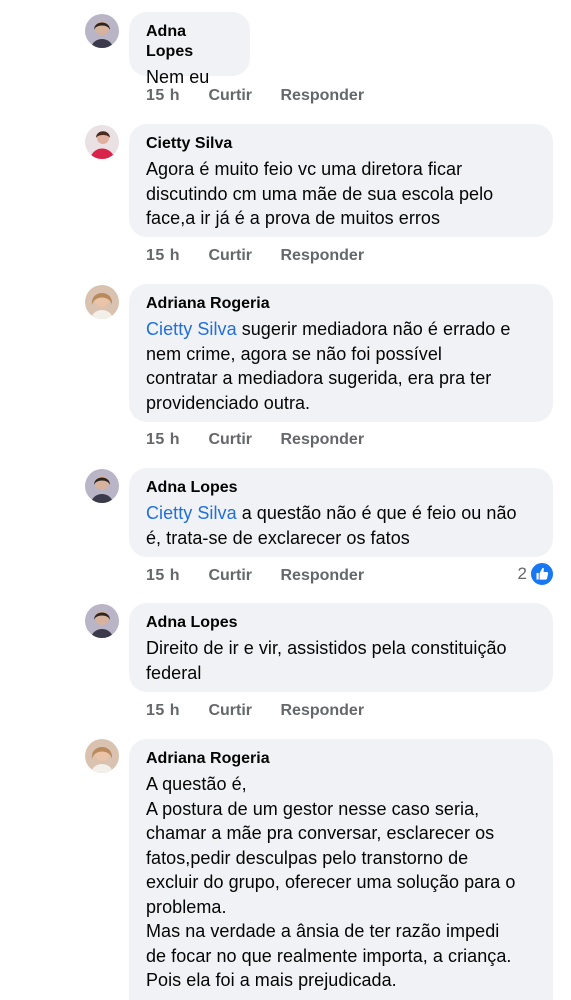  Describe the element at coordinates (186, 906) in the screenshot. I see `comment-line: problema.` at that location.